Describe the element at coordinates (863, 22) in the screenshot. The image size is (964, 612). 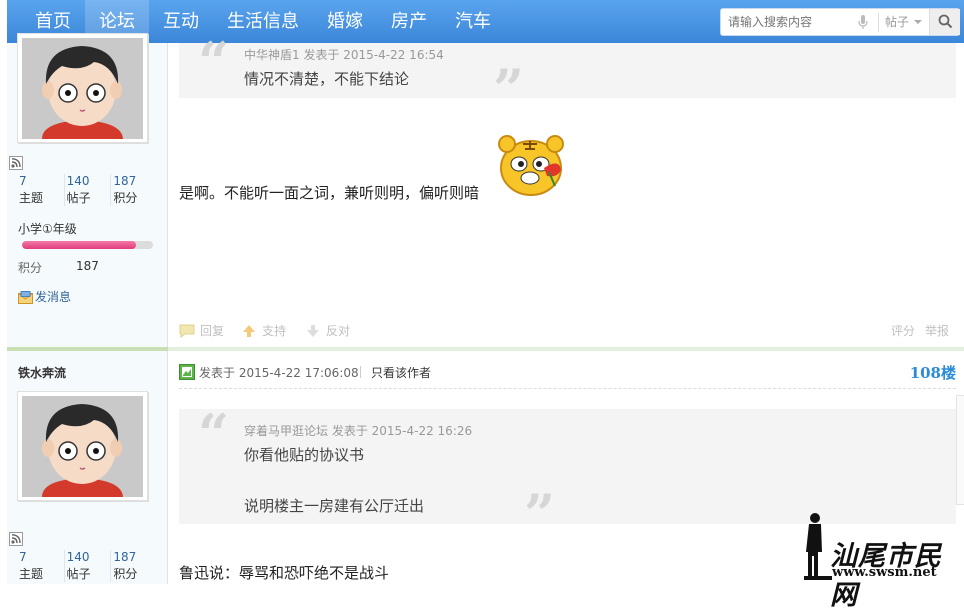
I see `microphone-icon` at that location.